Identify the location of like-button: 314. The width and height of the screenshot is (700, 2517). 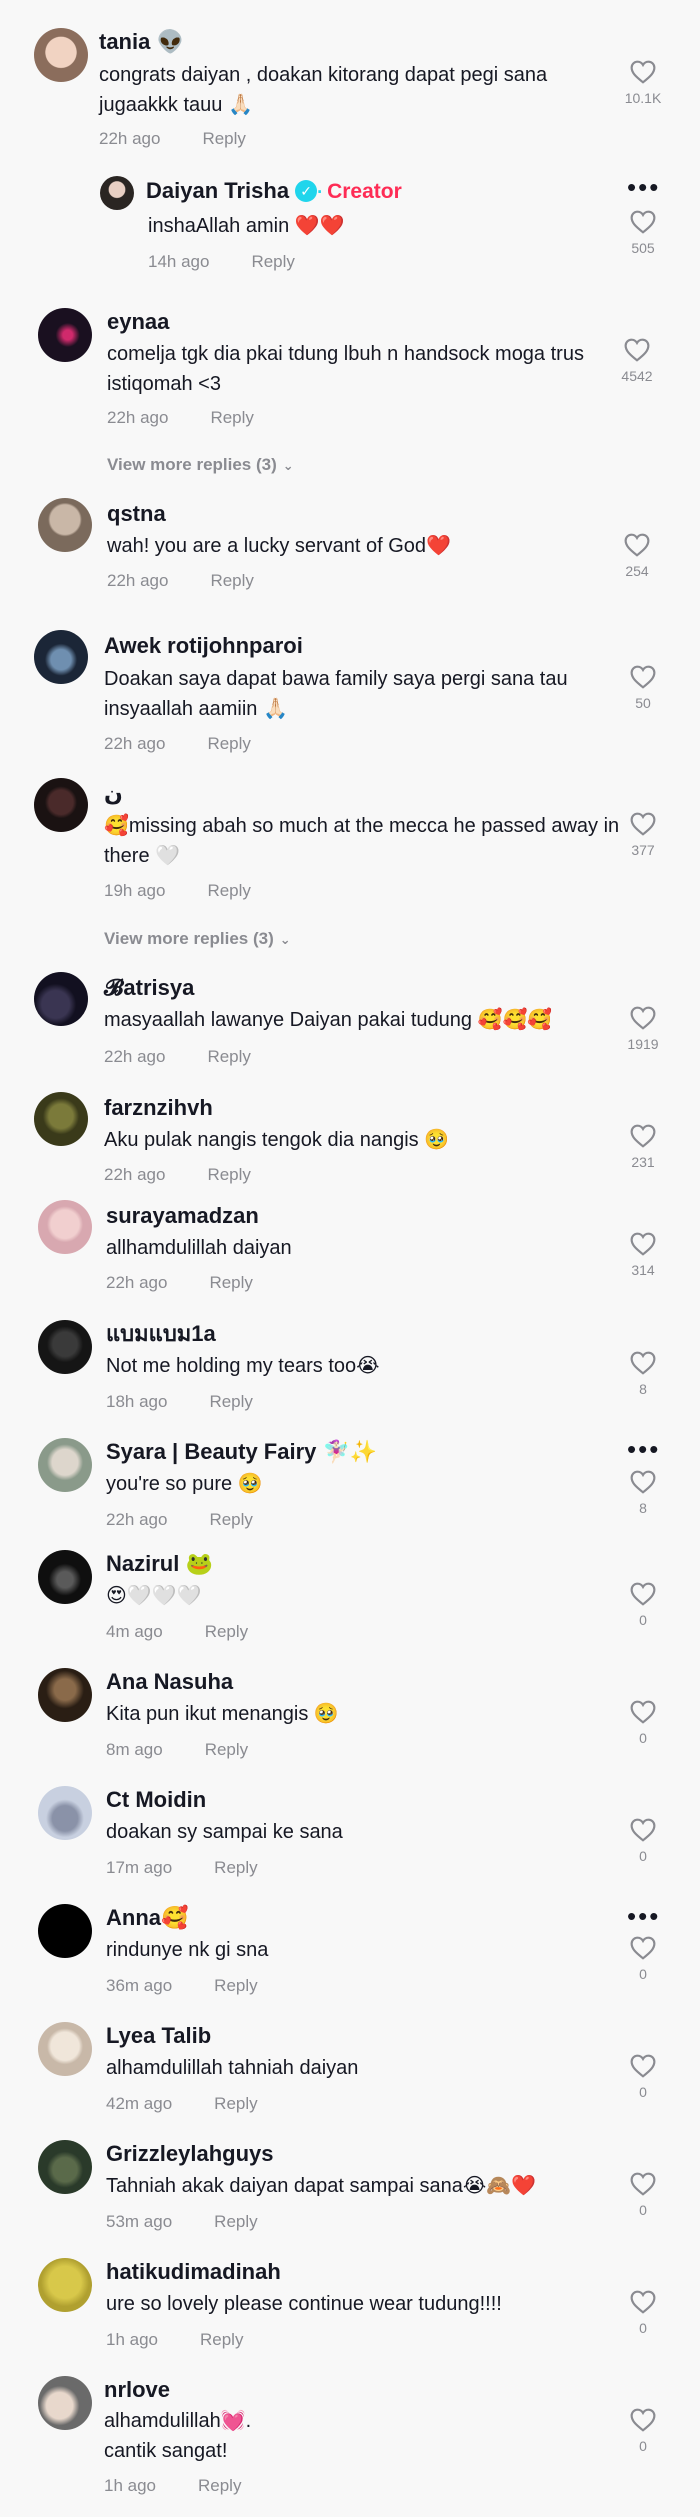
(643, 1255).